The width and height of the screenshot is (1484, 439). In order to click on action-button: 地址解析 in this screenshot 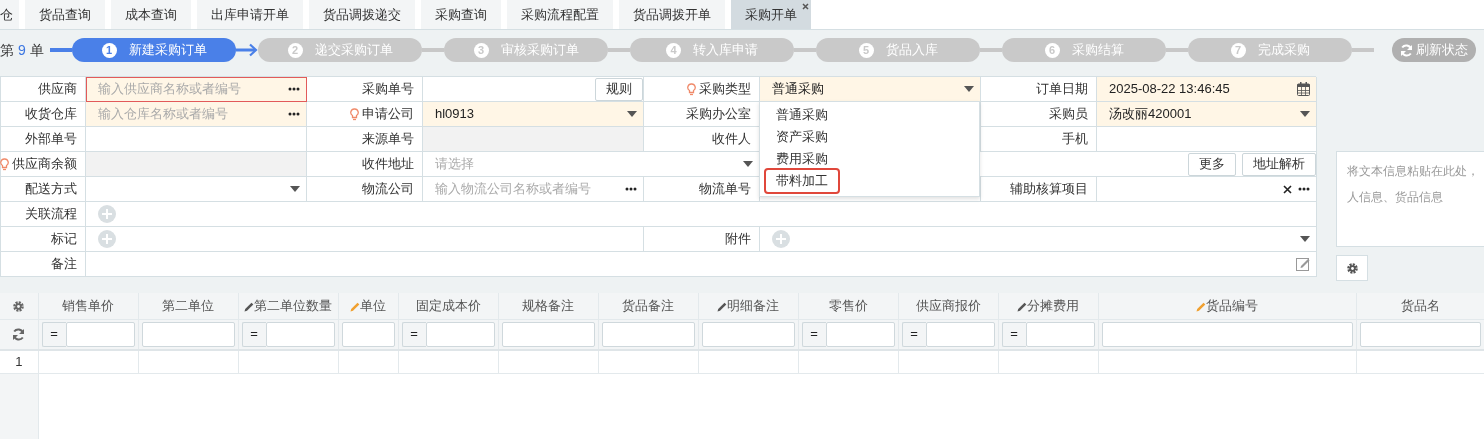, I will do `click(1279, 164)`.